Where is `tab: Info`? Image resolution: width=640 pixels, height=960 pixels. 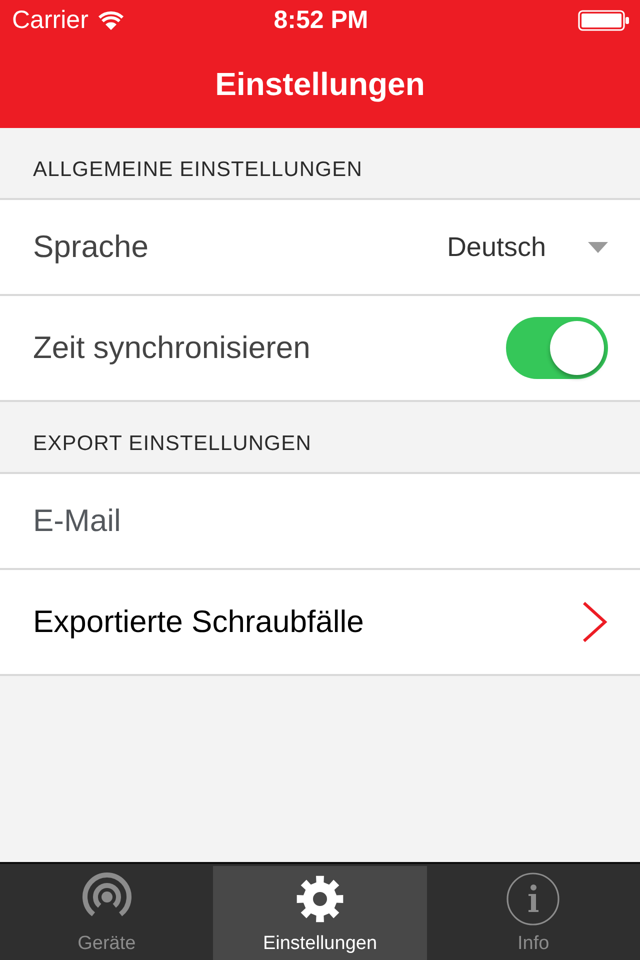 tab: Info is located at coordinates (533, 913).